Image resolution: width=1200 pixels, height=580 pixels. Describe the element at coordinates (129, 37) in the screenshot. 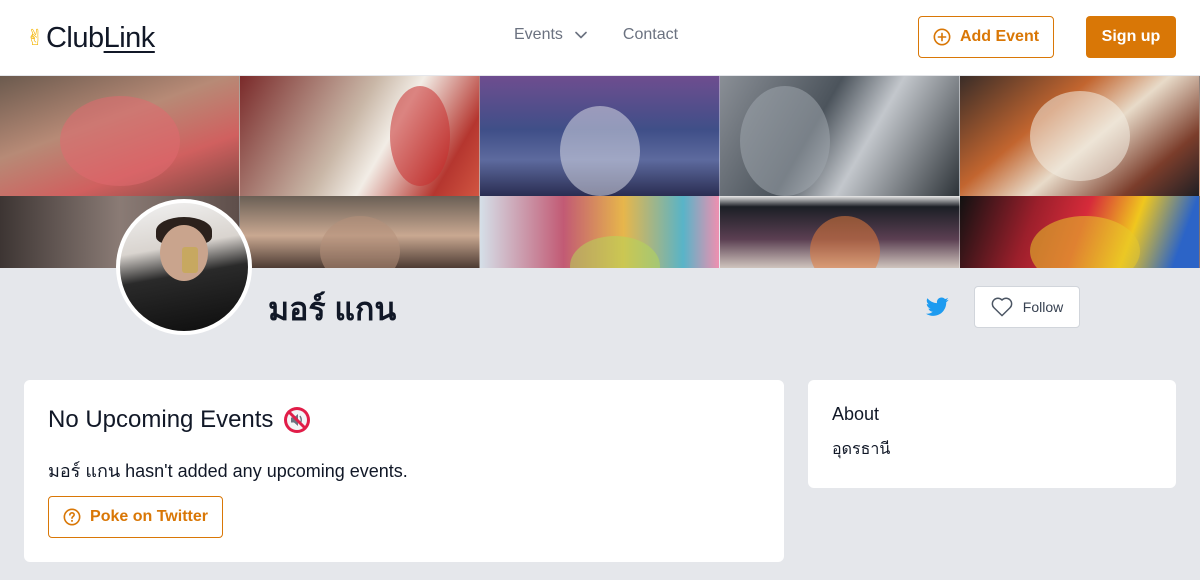

I see `logo-text-link: Link` at that location.